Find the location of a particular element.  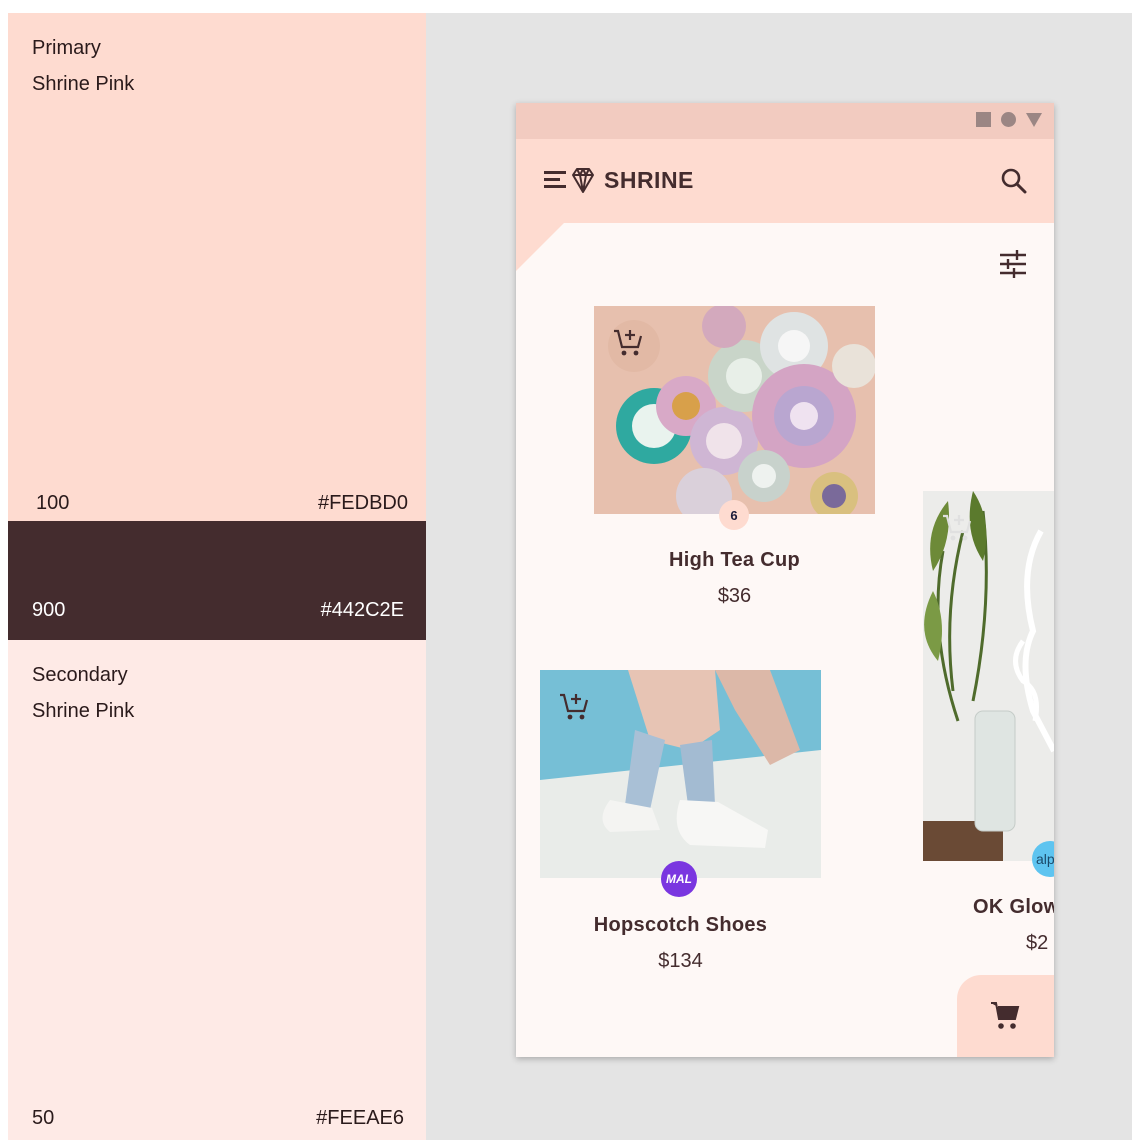

home-circle-icon is located at coordinates (1008, 119).